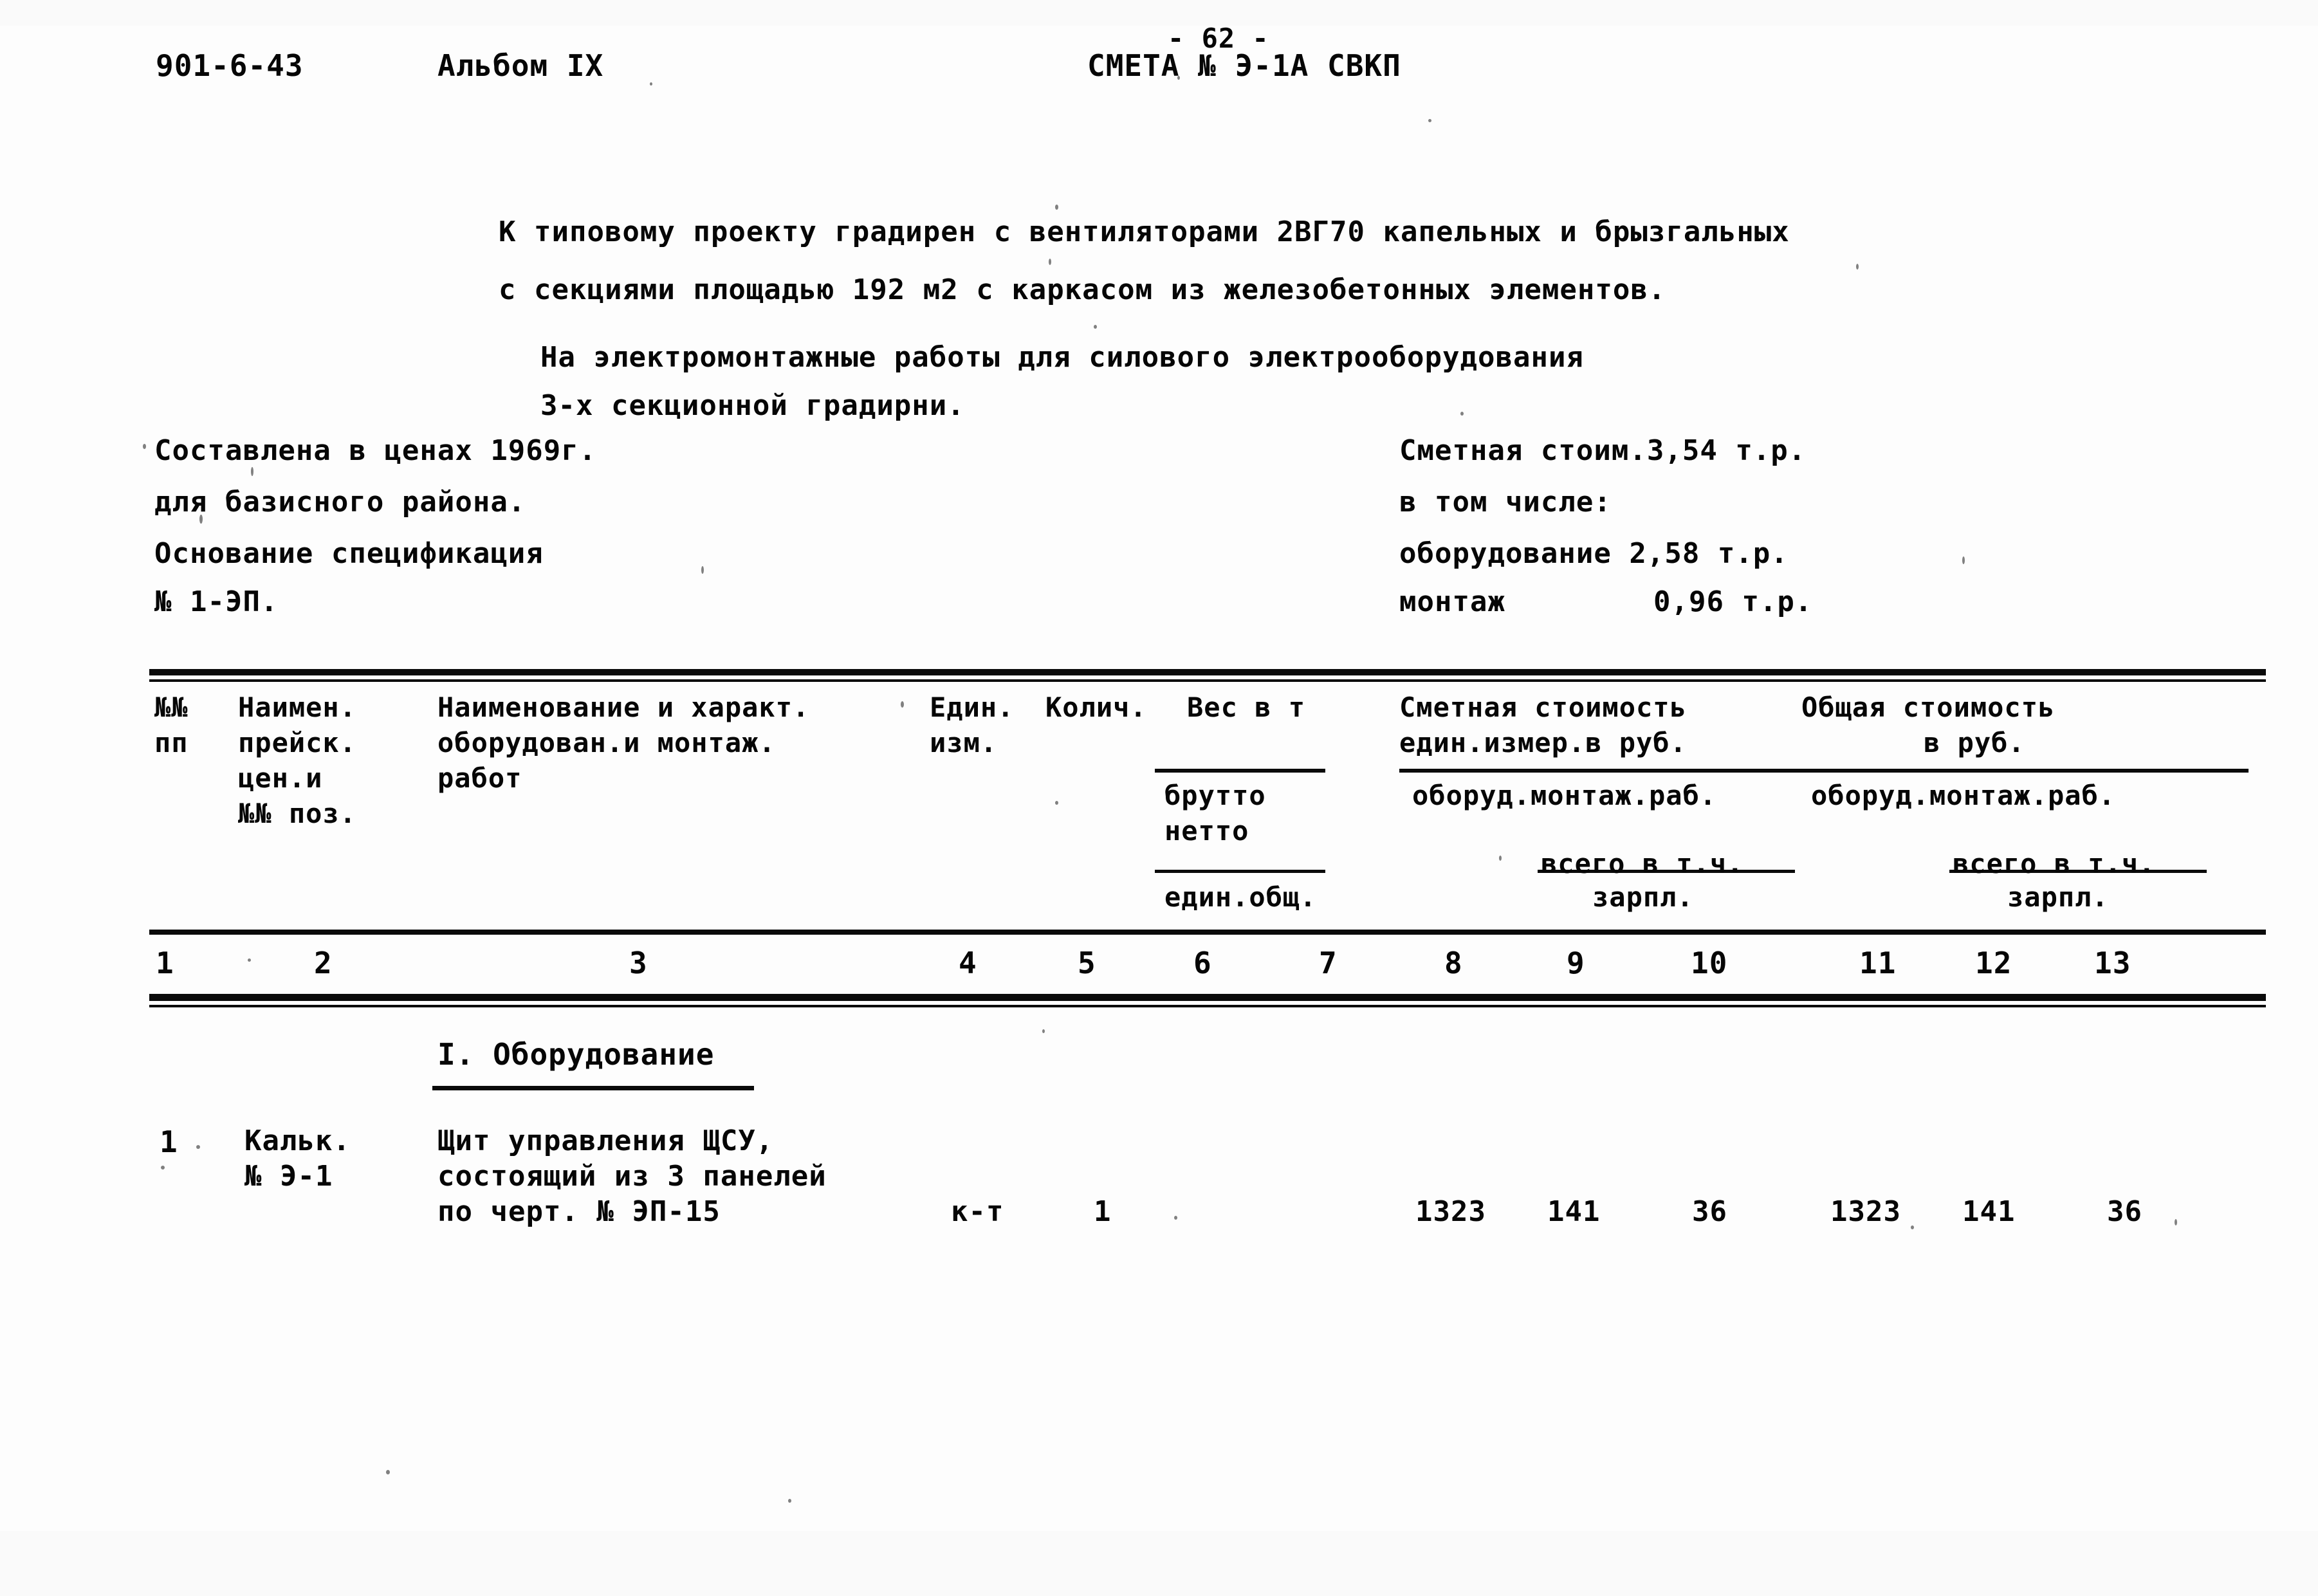  Describe the element at coordinates (576, 1054) in the screenshot. I see `section-title-equipment: I. Оборудование` at that location.